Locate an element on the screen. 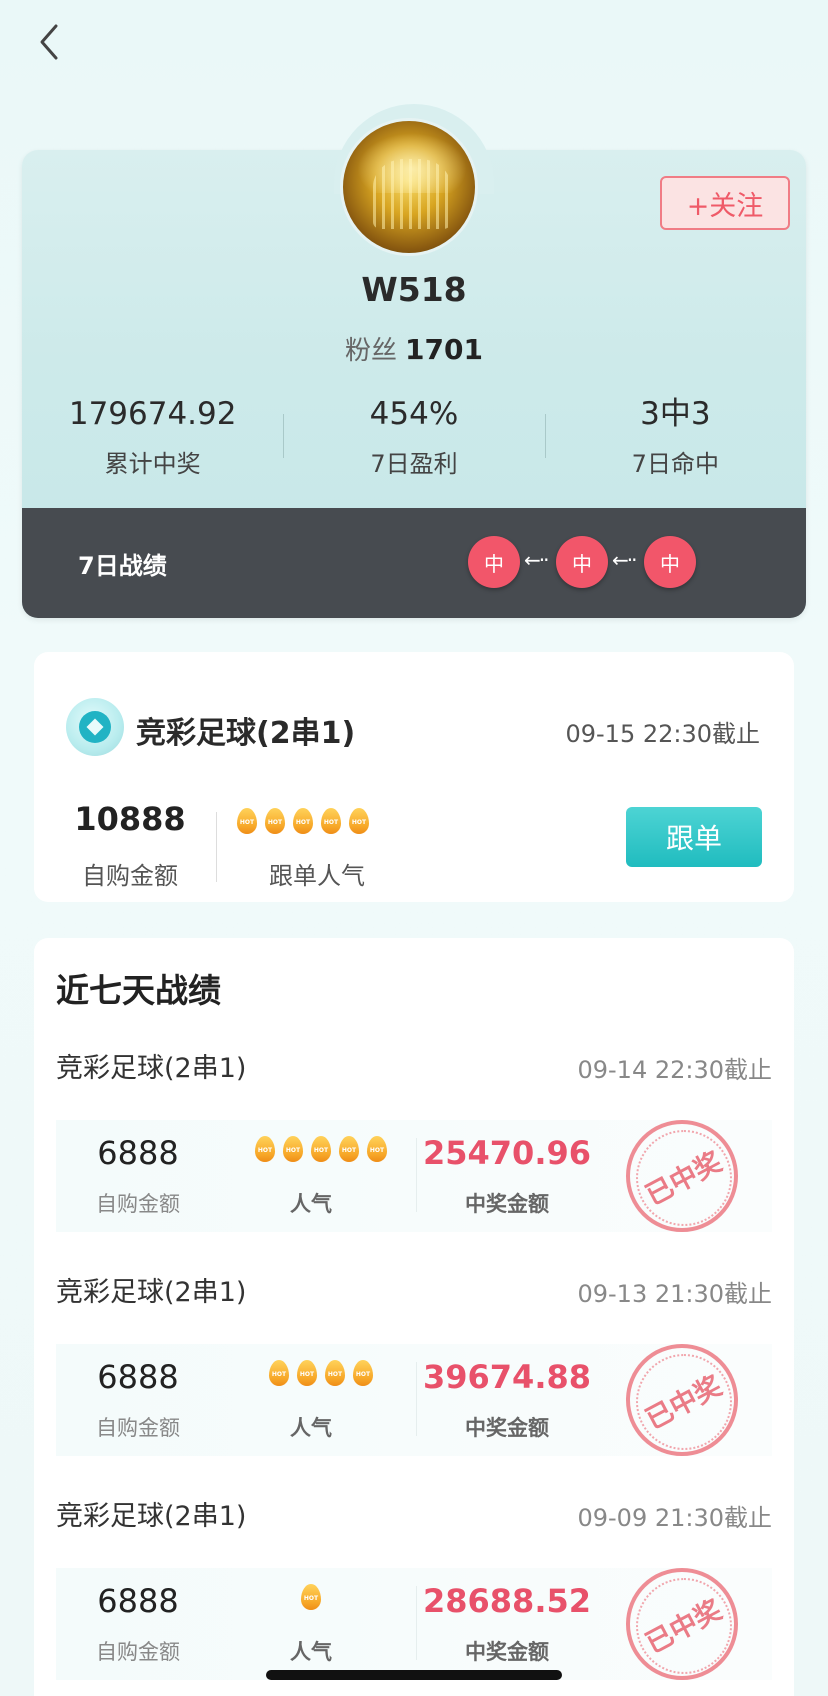  bet-amount-label: 自购金额 is located at coordinates (130, 876).